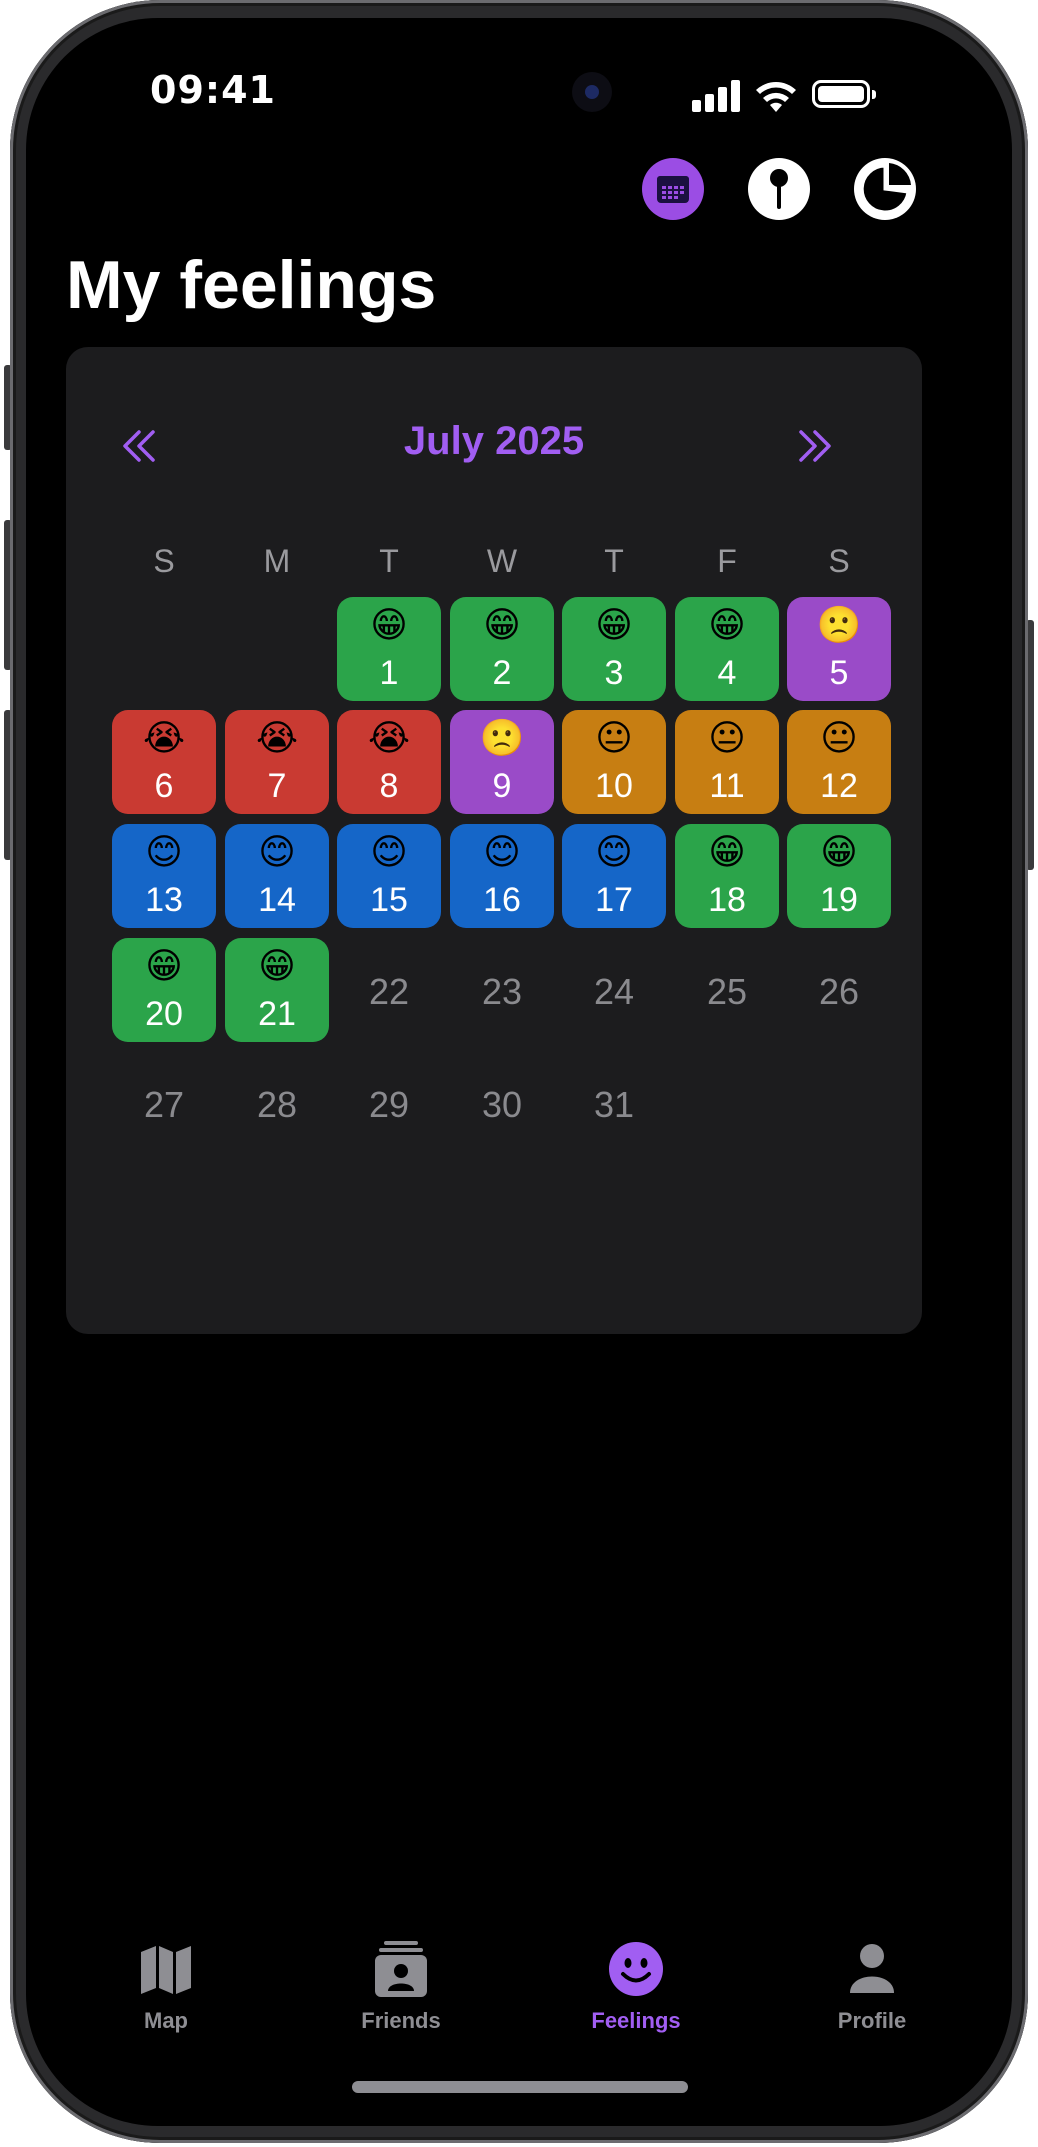  I want to click on pin-icon, so click(779, 189).